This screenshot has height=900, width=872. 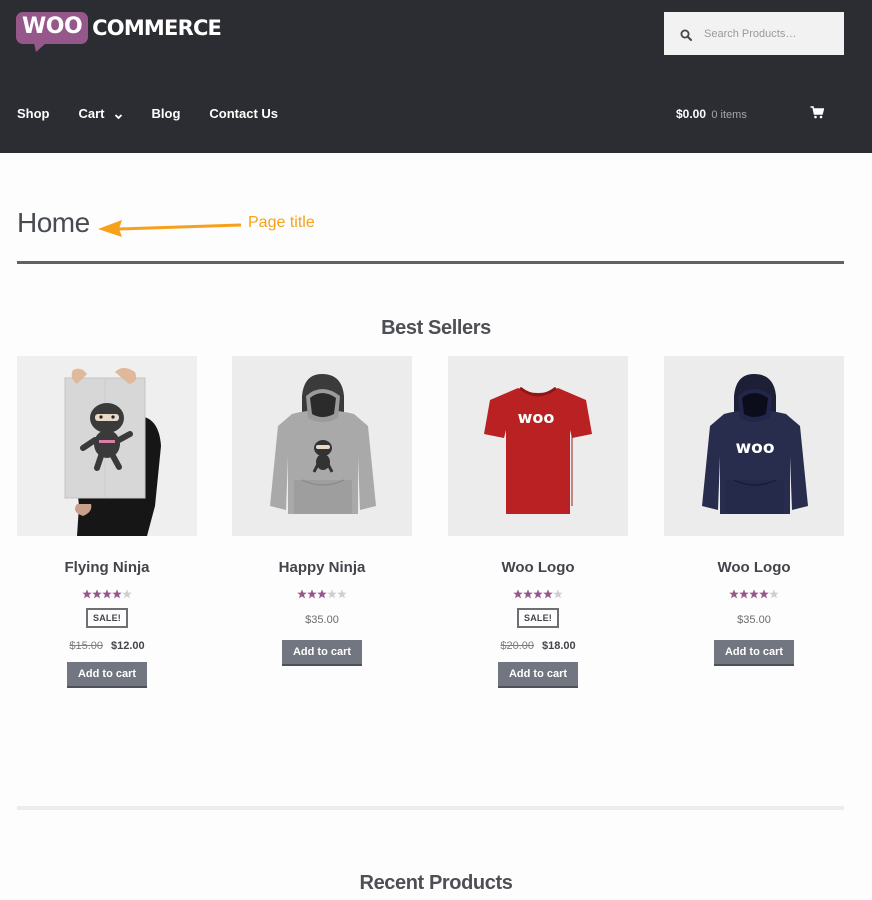 What do you see at coordinates (729, 115) in the screenshot?
I see `cart-item-count: 0 items` at bounding box center [729, 115].